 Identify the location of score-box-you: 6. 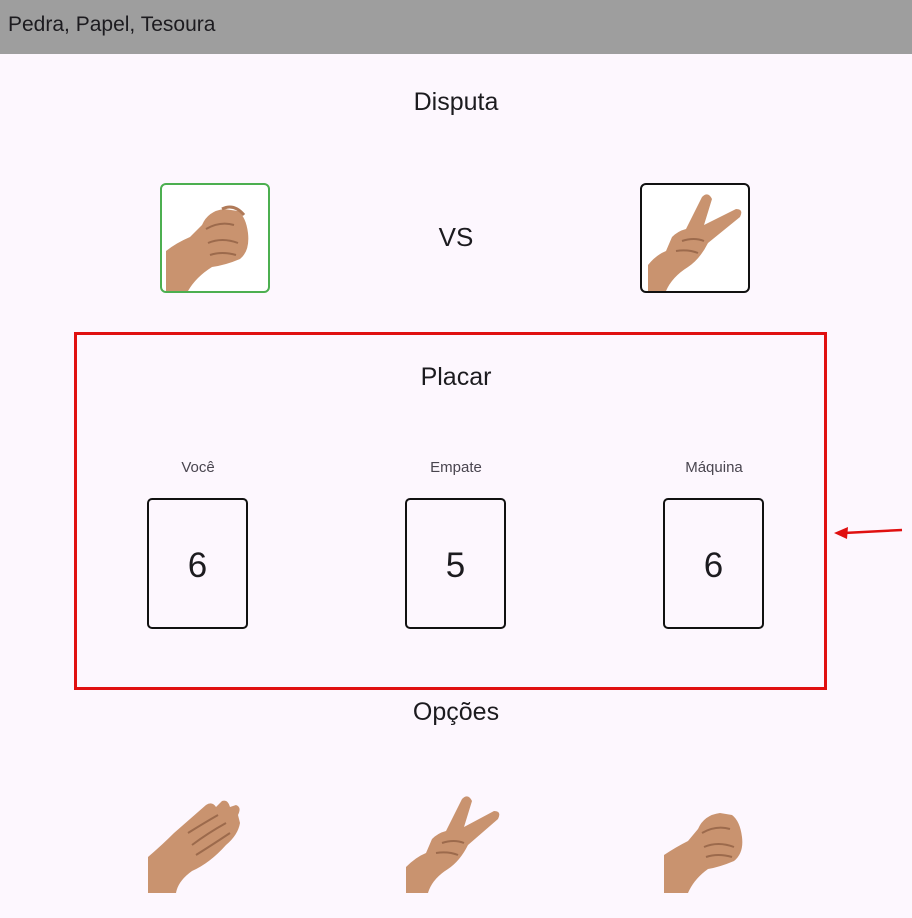
(197, 563).